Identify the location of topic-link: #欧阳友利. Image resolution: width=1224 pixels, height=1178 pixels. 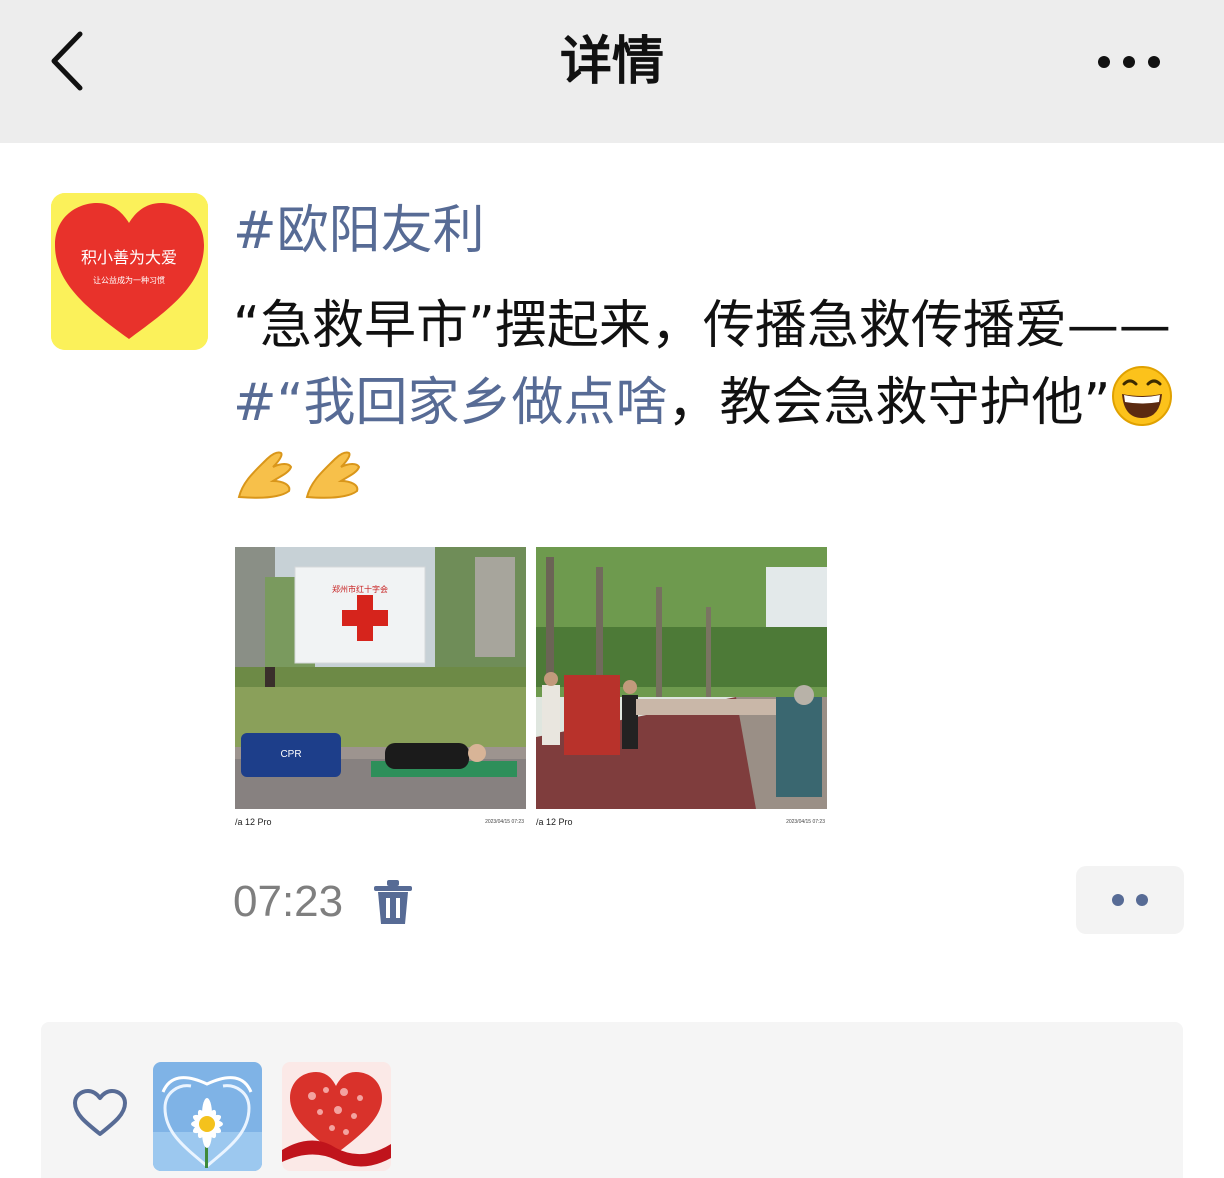
(359, 231).